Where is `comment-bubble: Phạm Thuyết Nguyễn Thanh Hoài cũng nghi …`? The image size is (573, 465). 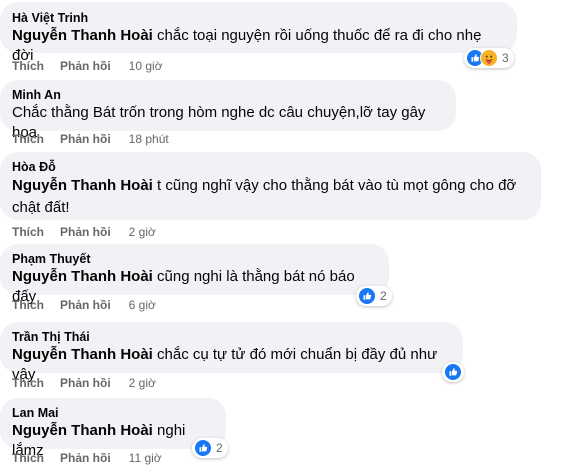 comment-bubble: Phạm Thuyết Nguyễn Thanh Hoài cũng nghi … is located at coordinates (194, 274).